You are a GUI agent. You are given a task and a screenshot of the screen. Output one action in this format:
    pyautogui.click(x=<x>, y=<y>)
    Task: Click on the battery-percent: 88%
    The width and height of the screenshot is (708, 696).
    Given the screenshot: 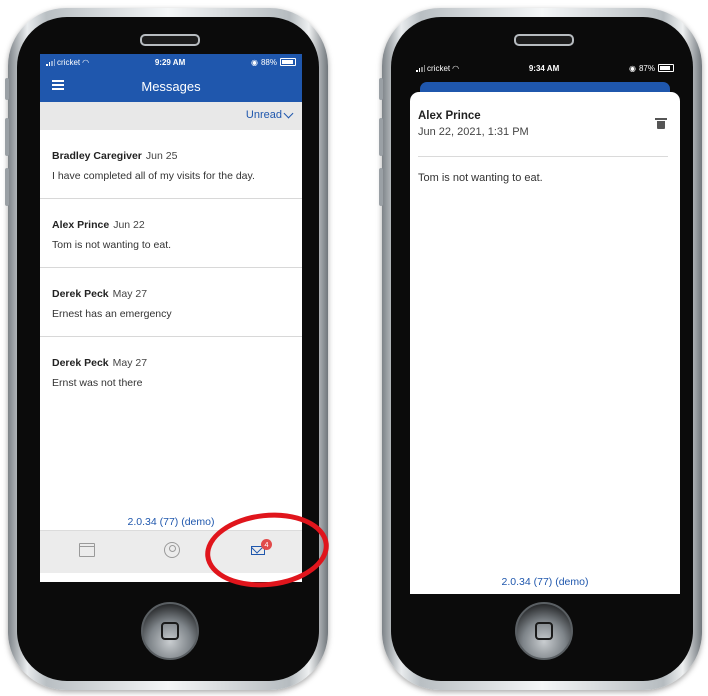 What is the action you would take?
    pyautogui.click(x=268, y=62)
    